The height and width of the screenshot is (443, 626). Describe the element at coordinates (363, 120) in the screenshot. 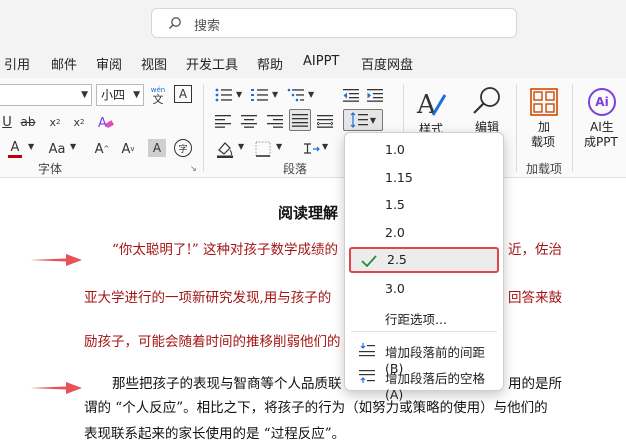

I see `line-spacing-button: ▼` at that location.